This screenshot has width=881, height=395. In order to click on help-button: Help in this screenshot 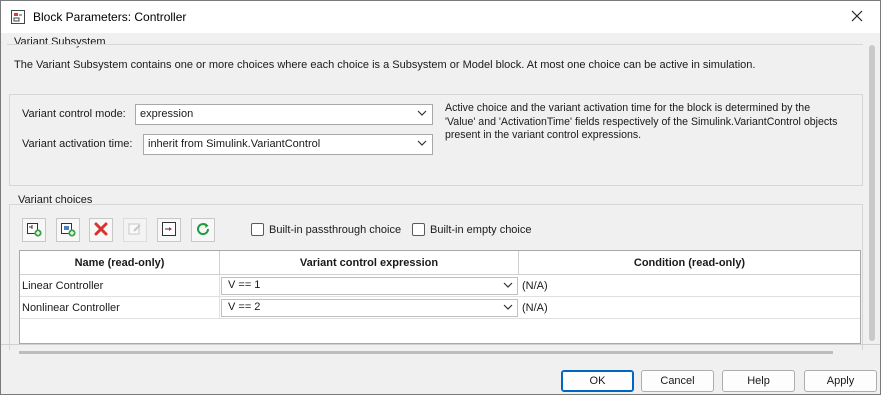, I will do `click(758, 381)`.